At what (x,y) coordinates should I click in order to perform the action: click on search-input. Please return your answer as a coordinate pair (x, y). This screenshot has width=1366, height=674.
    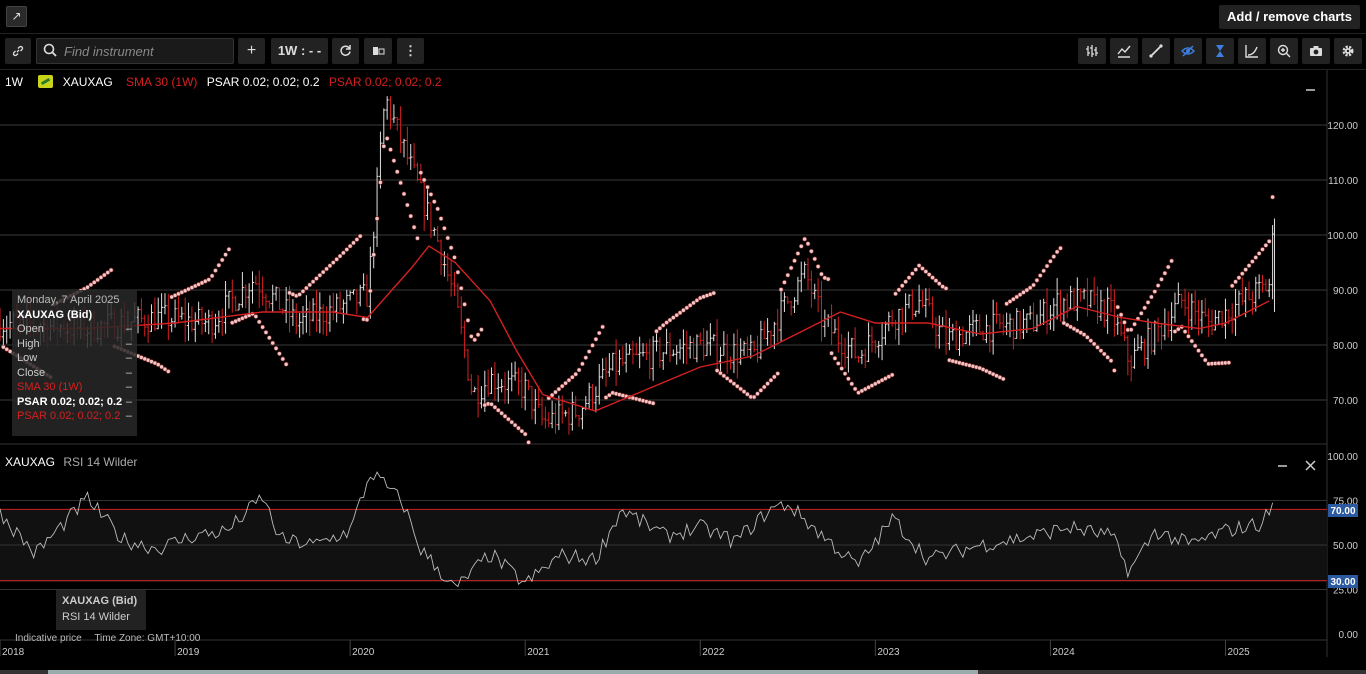
    Looking at the image, I should click on (144, 51).